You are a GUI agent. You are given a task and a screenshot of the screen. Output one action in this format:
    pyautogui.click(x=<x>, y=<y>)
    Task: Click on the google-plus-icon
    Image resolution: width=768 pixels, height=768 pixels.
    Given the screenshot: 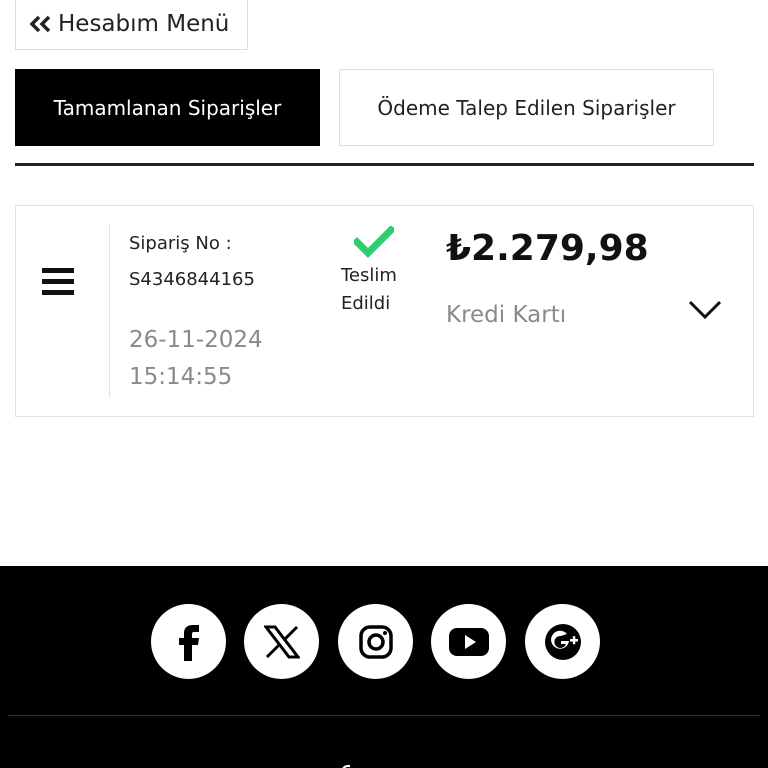 What is the action you would take?
    pyautogui.click(x=562, y=641)
    